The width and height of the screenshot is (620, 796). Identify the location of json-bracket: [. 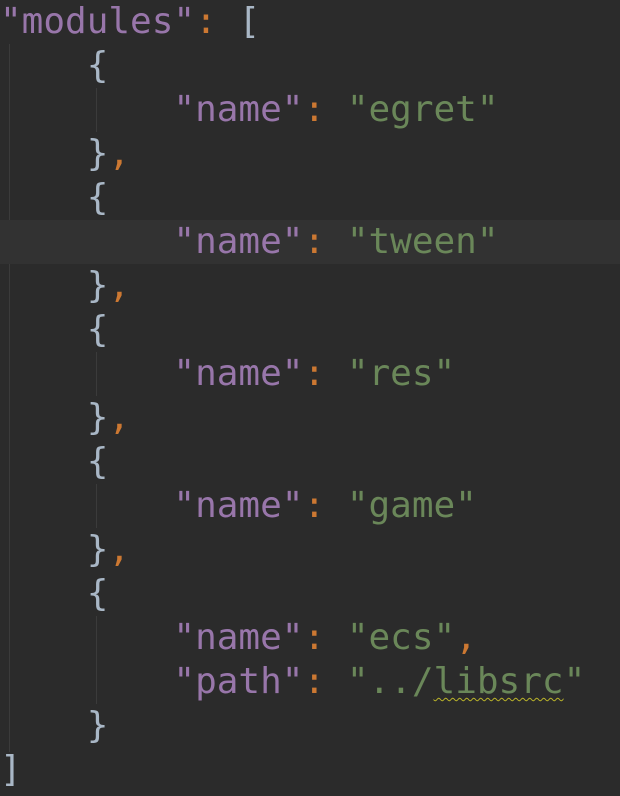
(249, 21).